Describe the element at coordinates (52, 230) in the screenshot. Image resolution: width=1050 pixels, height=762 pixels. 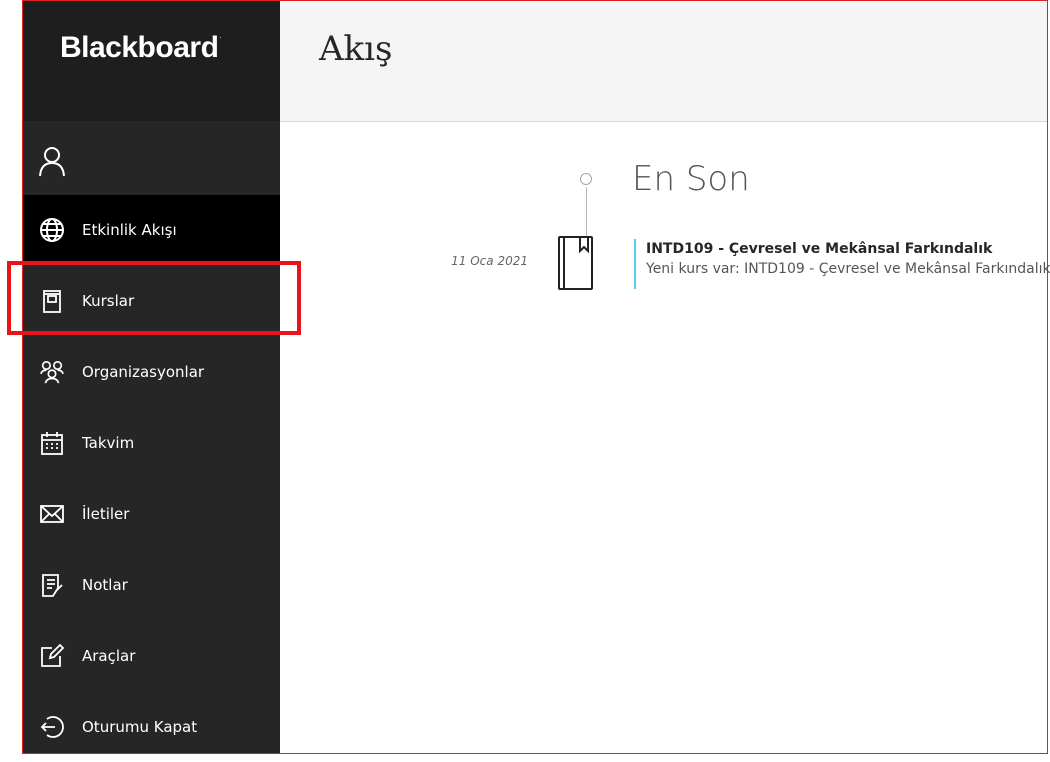
I see `globe-icon` at that location.